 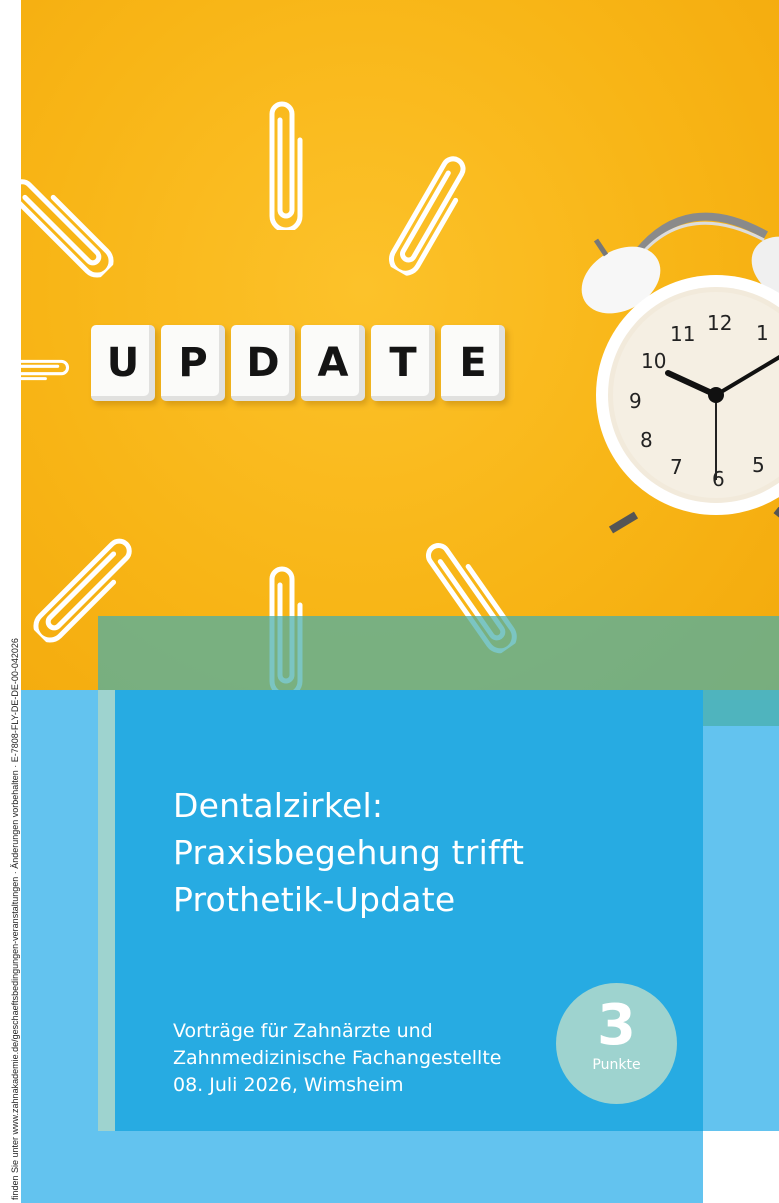 What do you see at coordinates (314, 899) in the screenshot?
I see `title-line: Prothetik-Update` at bounding box center [314, 899].